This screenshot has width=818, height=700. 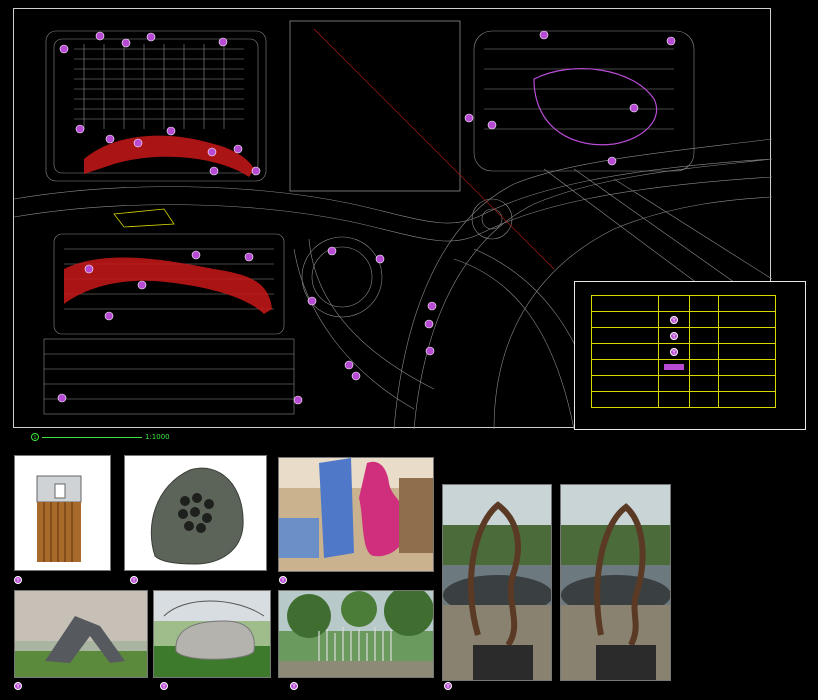 I want to click on caption-trash-bin: Y, so click(x=19, y=580).